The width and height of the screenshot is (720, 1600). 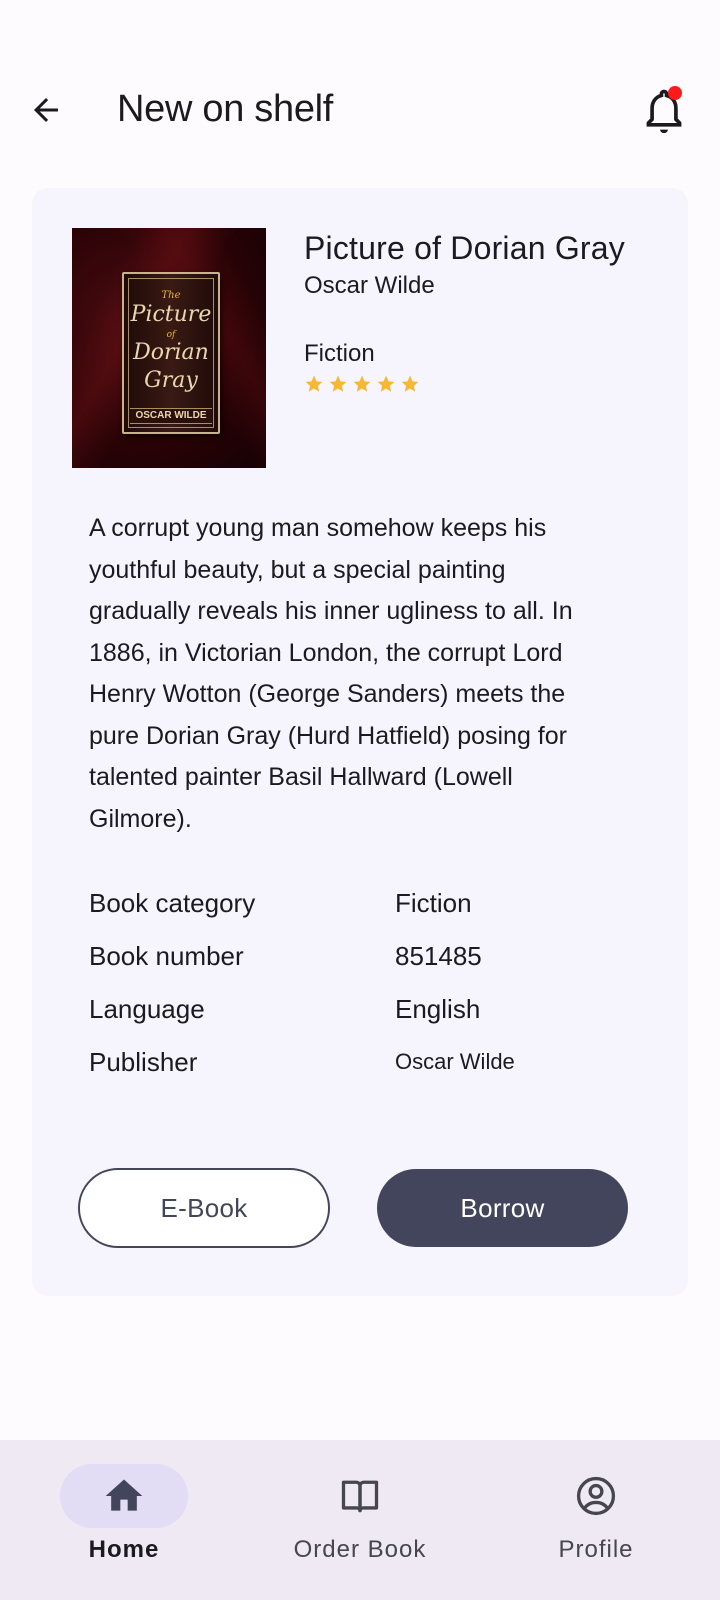 What do you see at coordinates (166, 956) in the screenshot?
I see `detail-label: Book number` at bounding box center [166, 956].